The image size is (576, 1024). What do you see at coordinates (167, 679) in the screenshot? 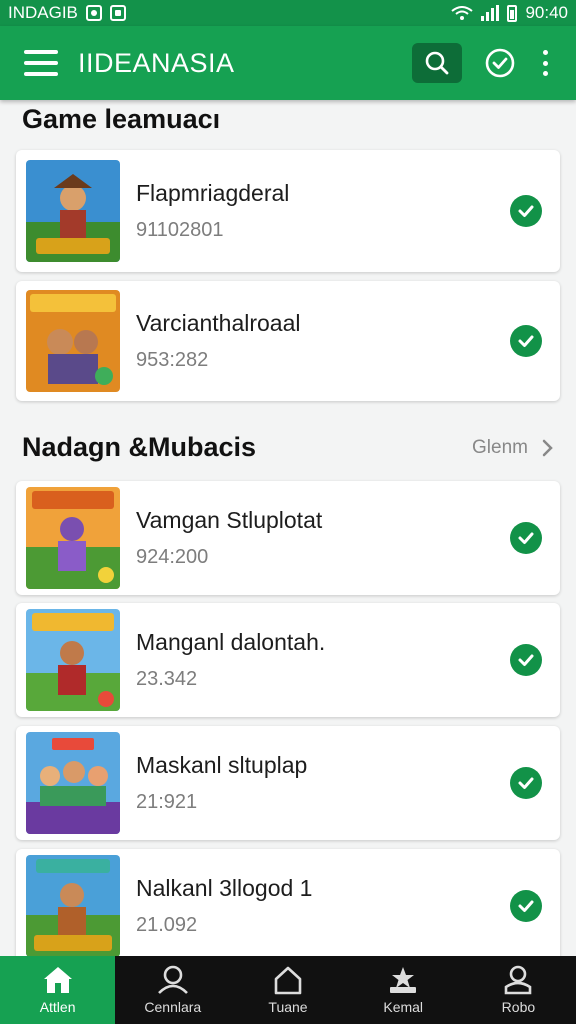
I see `item-subtitle: 23.342` at bounding box center [167, 679].